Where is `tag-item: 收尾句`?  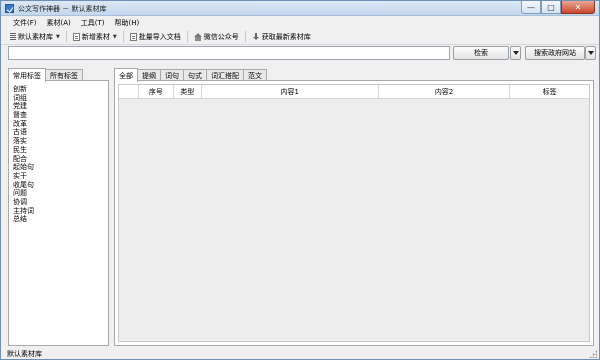
tag-item: 收尾句 is located at coordinates (60, 185).